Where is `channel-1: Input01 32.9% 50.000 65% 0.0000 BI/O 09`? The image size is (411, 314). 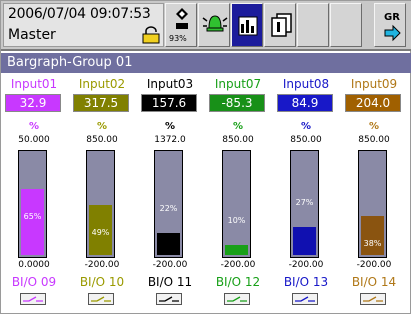
channel-1: Input01 32.9% 50.000 65% 0.0000 BI/O 09 is located at coordinates (34, 193).